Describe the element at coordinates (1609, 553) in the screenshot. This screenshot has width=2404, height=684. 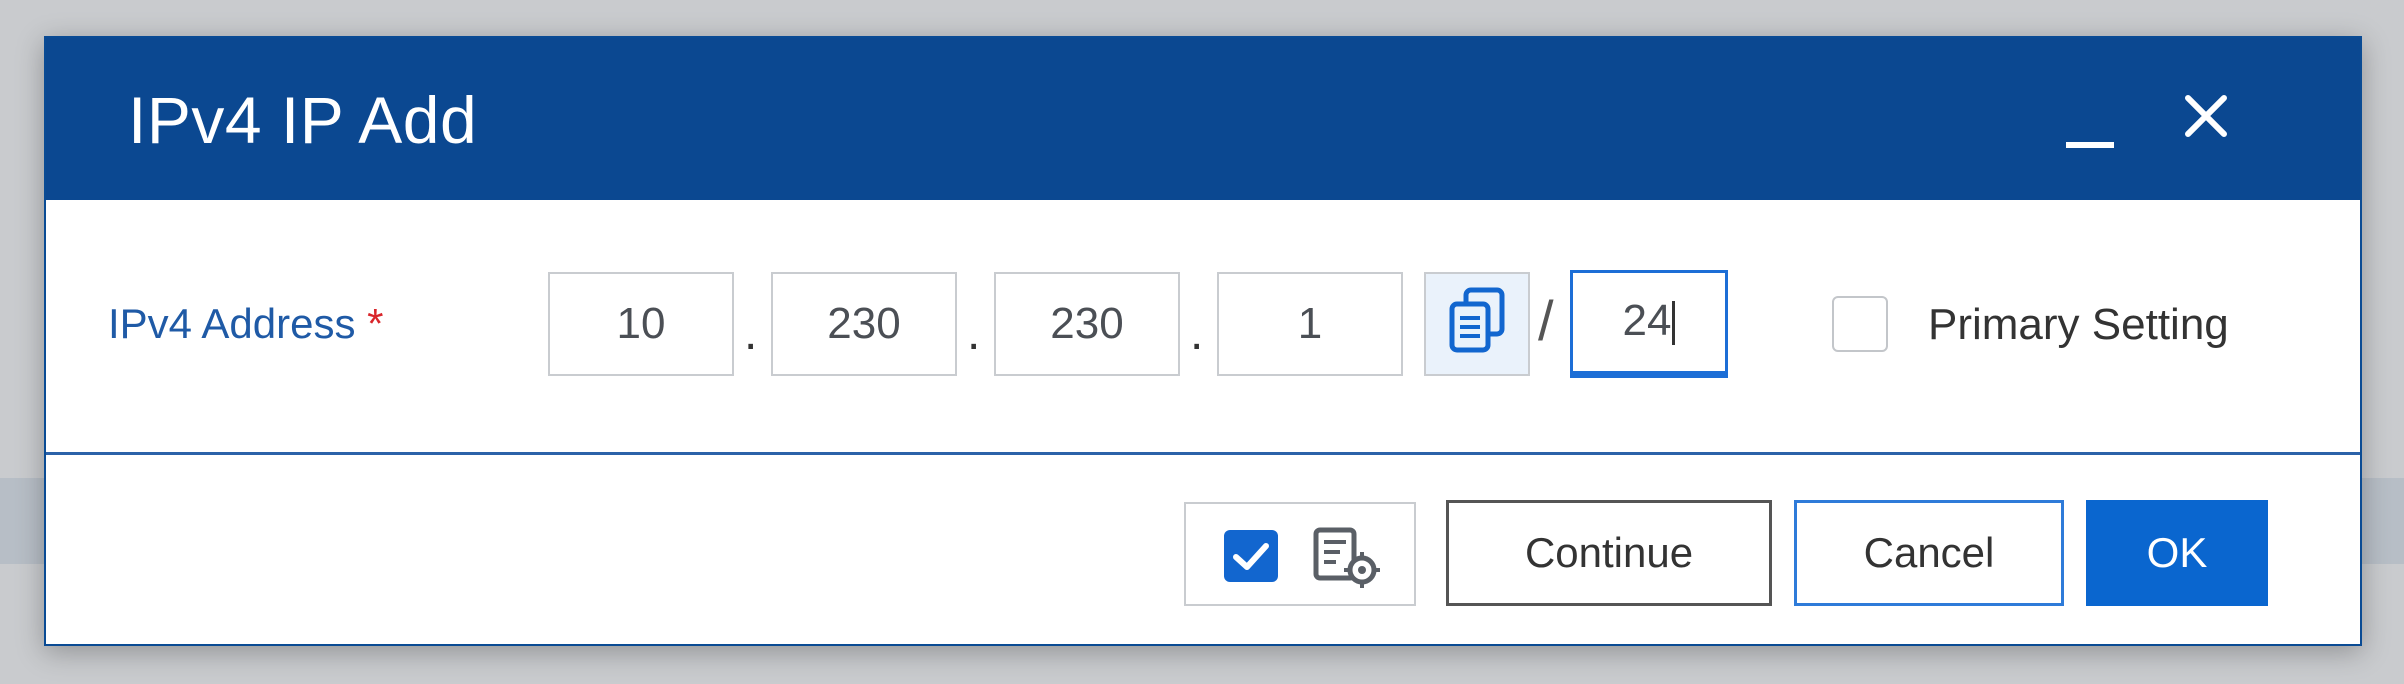
I see `continue-button: Continue` at that location.